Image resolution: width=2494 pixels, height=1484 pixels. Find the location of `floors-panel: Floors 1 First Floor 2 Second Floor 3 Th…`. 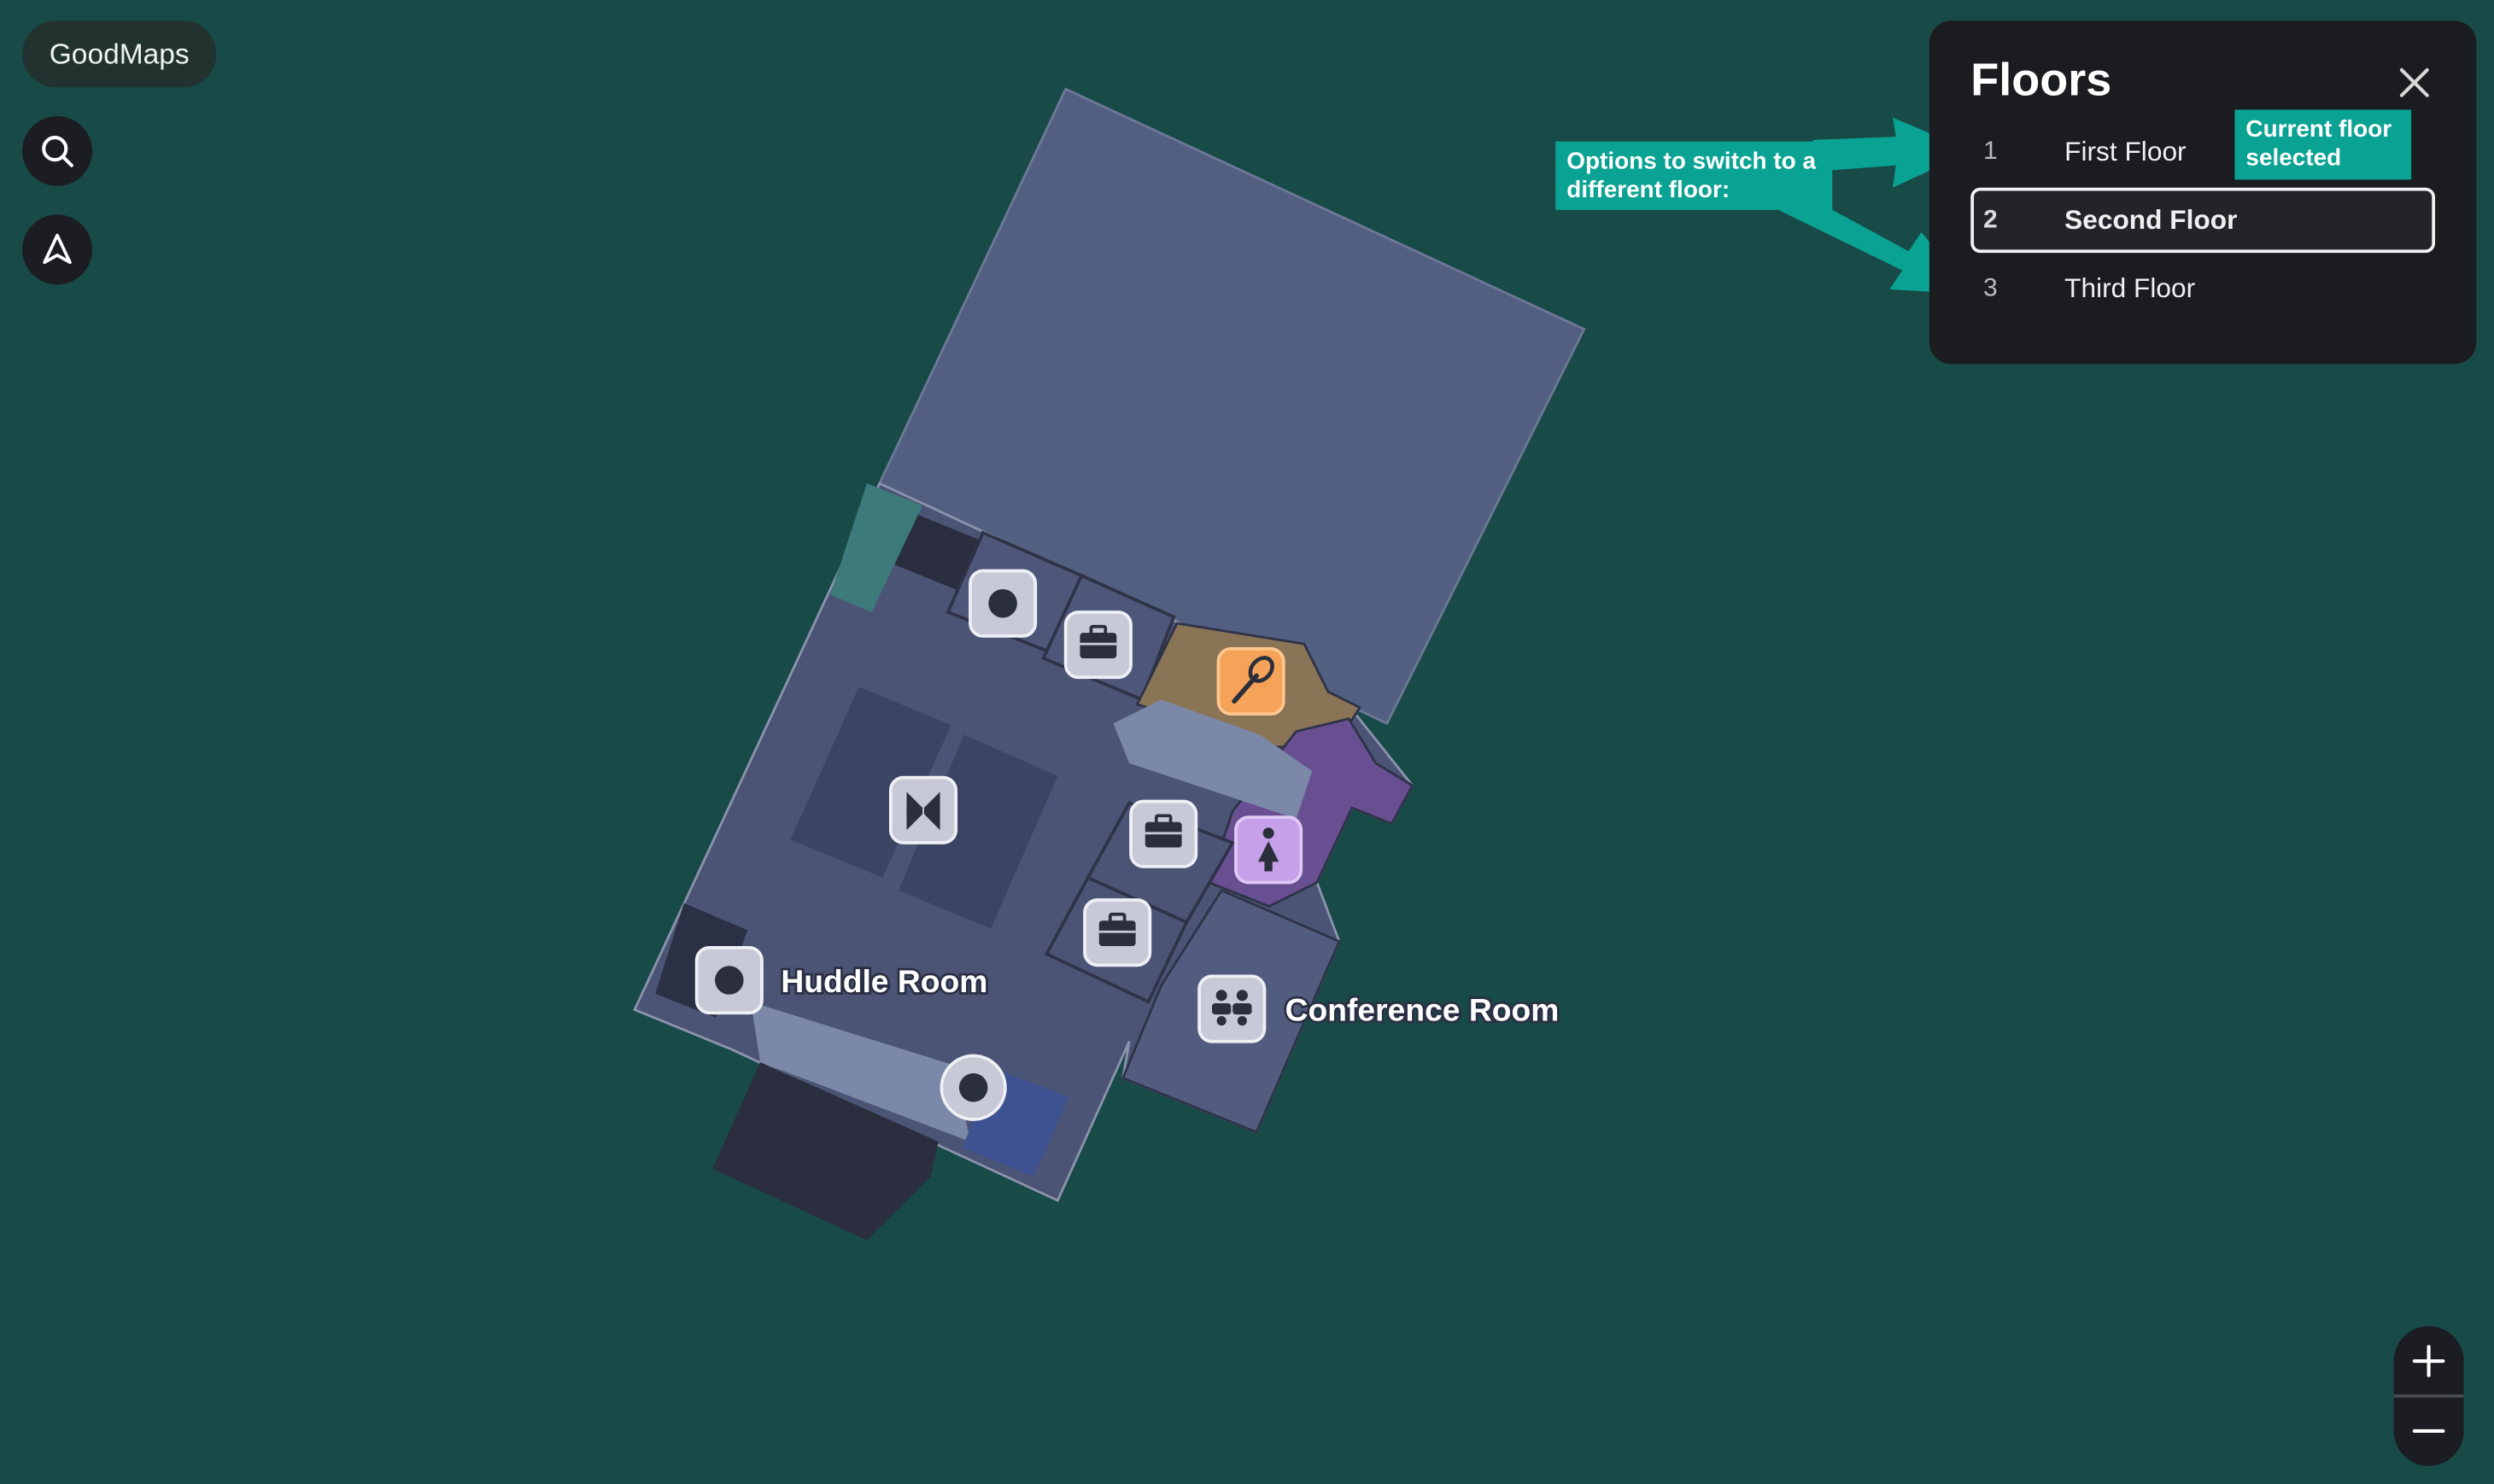

floors-panel: Floors 1 First Floor 2 Second Floor 3 Th… is located at coordinates (2203, 193).